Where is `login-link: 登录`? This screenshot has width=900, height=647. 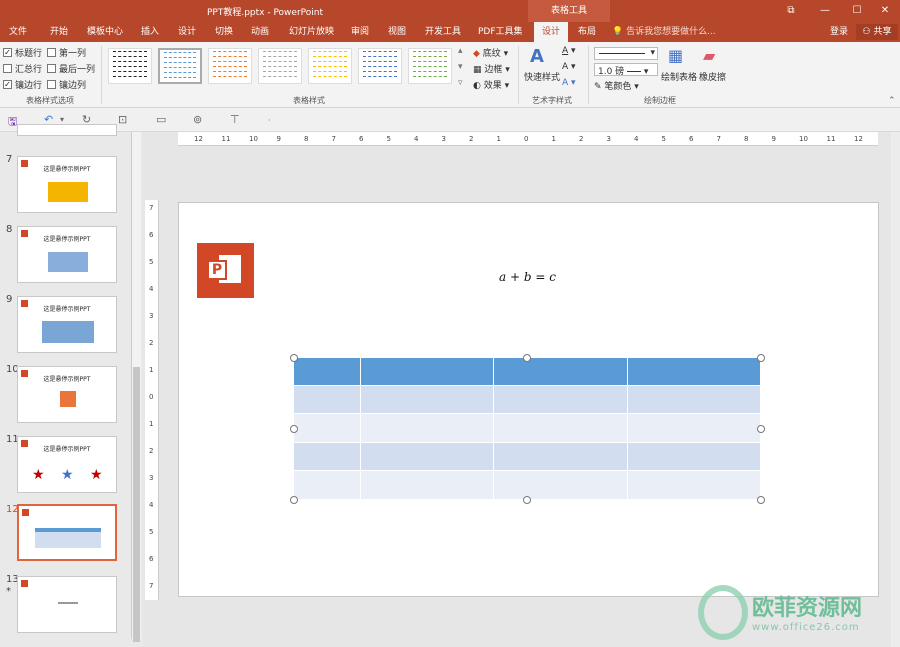
login-link: 登录 is located at coordinates (839, 32).